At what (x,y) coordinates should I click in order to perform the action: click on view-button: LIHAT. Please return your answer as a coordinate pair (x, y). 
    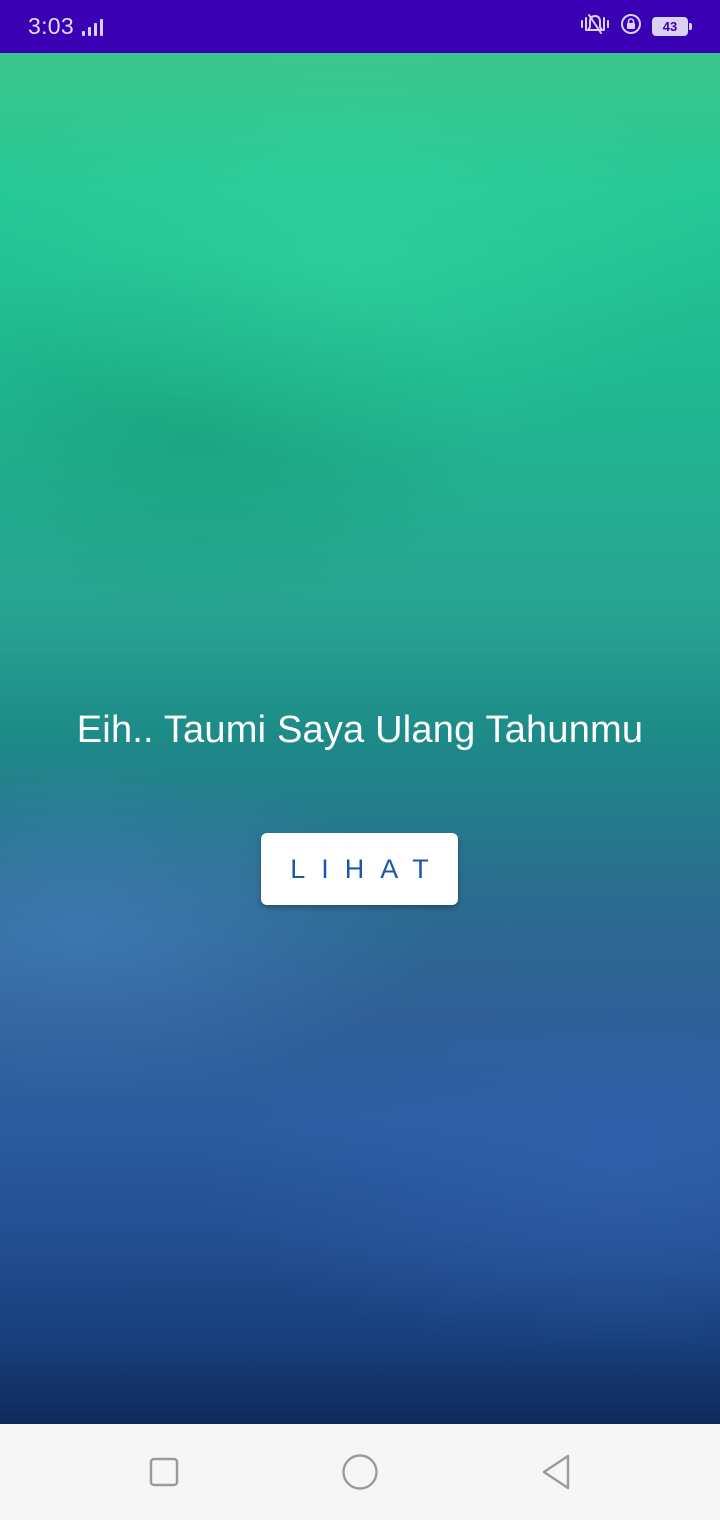
    Looking at the image, I should click on (359, 869).